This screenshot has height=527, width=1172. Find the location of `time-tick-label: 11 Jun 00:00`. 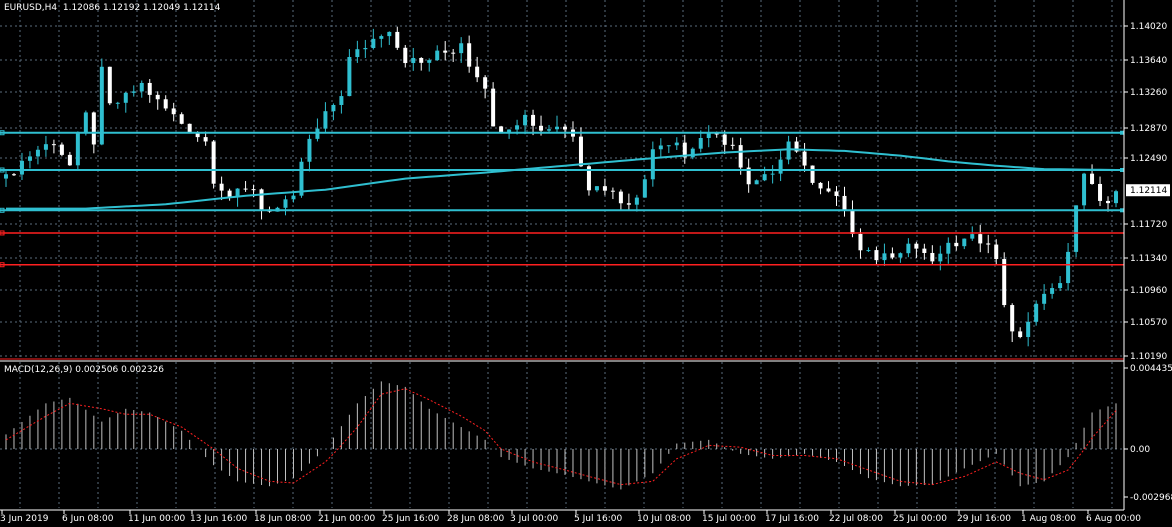

time-tick-label: 11 Jun 00:00 is located at coordinates (156, 519).